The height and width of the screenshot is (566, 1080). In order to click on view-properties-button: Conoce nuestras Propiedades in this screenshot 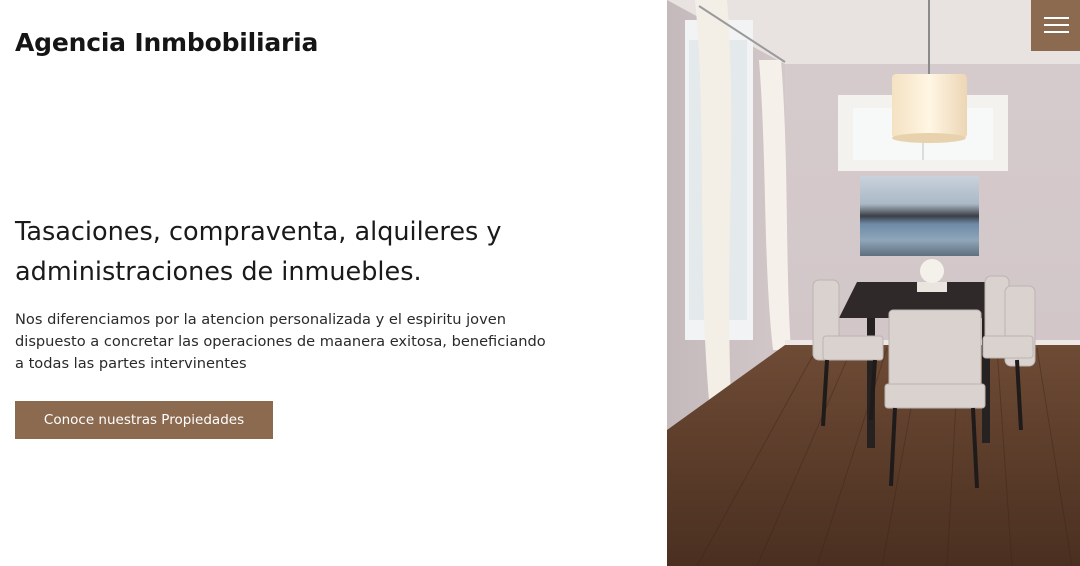, I will do `click(144, 420)`.